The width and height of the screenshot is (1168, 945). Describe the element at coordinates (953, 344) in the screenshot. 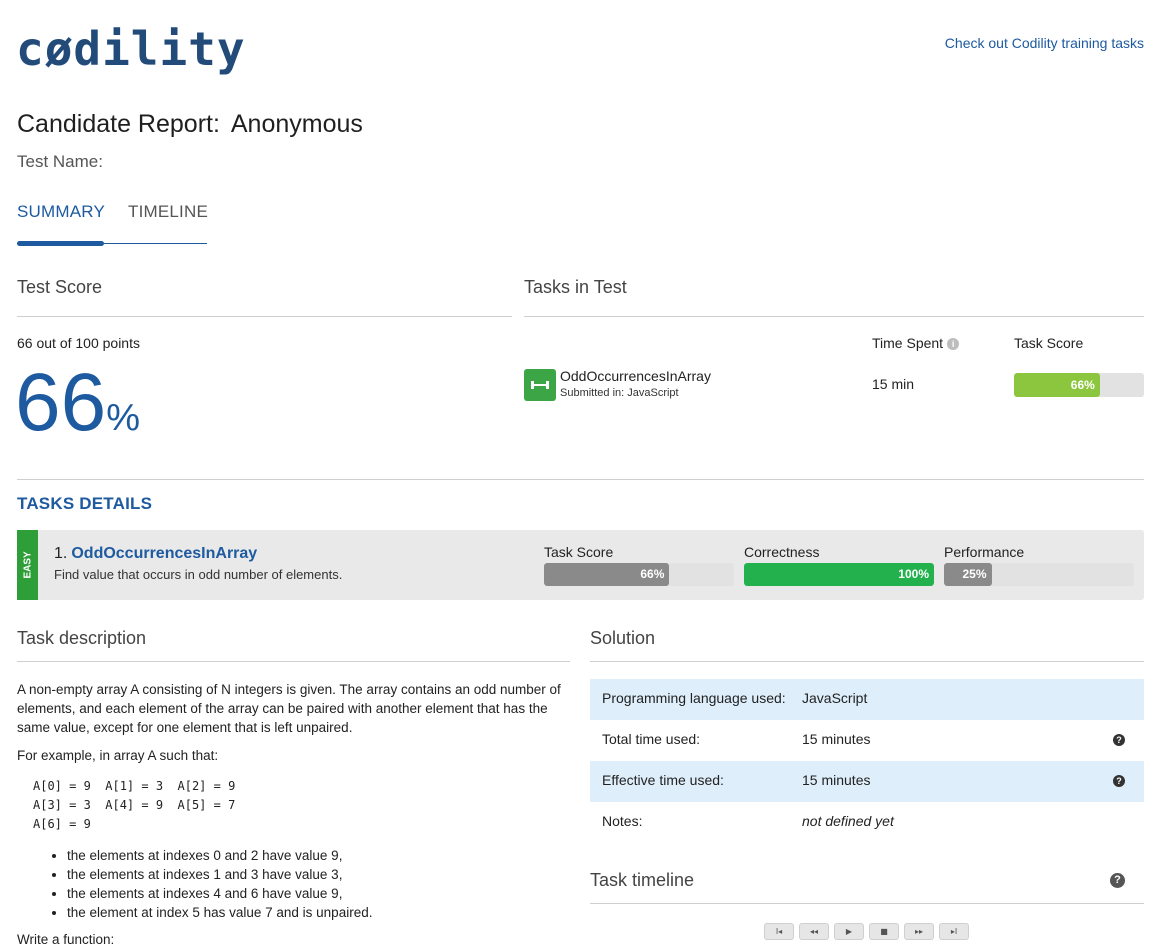

I see `info-icon: i` at that location.